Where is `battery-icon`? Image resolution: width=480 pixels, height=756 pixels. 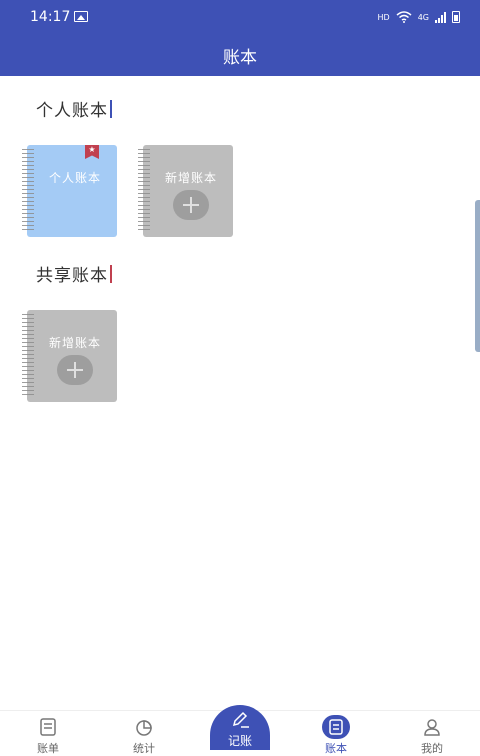
battery-icon is located at coordinates (456, 17).